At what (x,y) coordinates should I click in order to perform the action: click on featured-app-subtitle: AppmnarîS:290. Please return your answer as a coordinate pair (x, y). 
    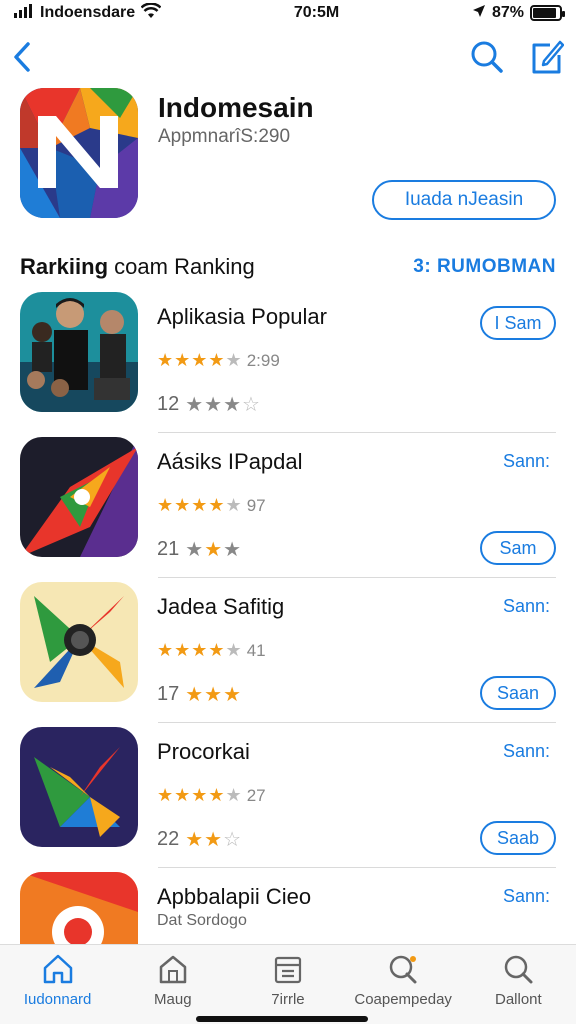
    Looking at the image, I should click on (224, 136).